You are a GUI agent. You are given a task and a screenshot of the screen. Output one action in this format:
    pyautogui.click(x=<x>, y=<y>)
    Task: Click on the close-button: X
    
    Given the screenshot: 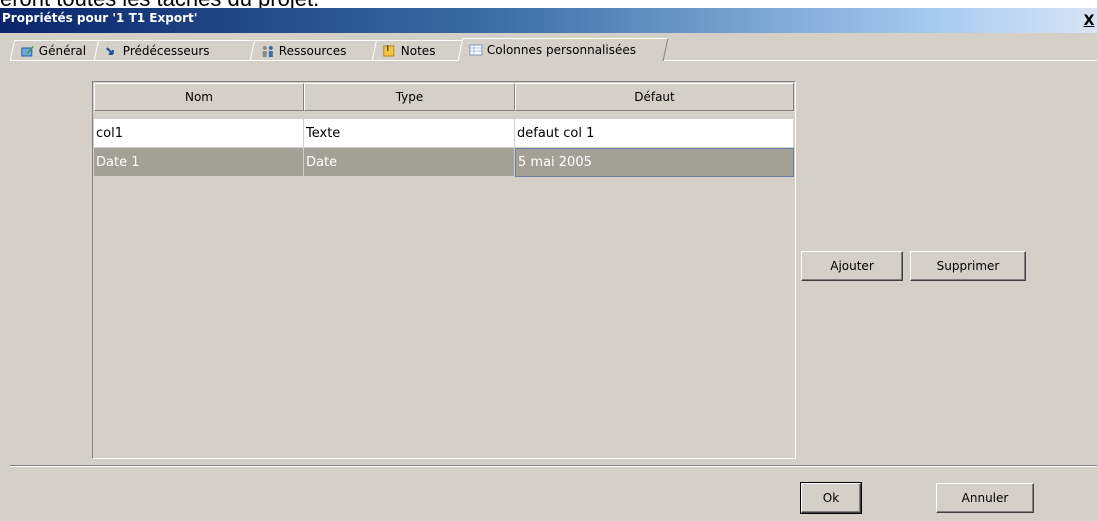 What is the action you would take?
    pyautogui.click(x=1089, y=21)
    